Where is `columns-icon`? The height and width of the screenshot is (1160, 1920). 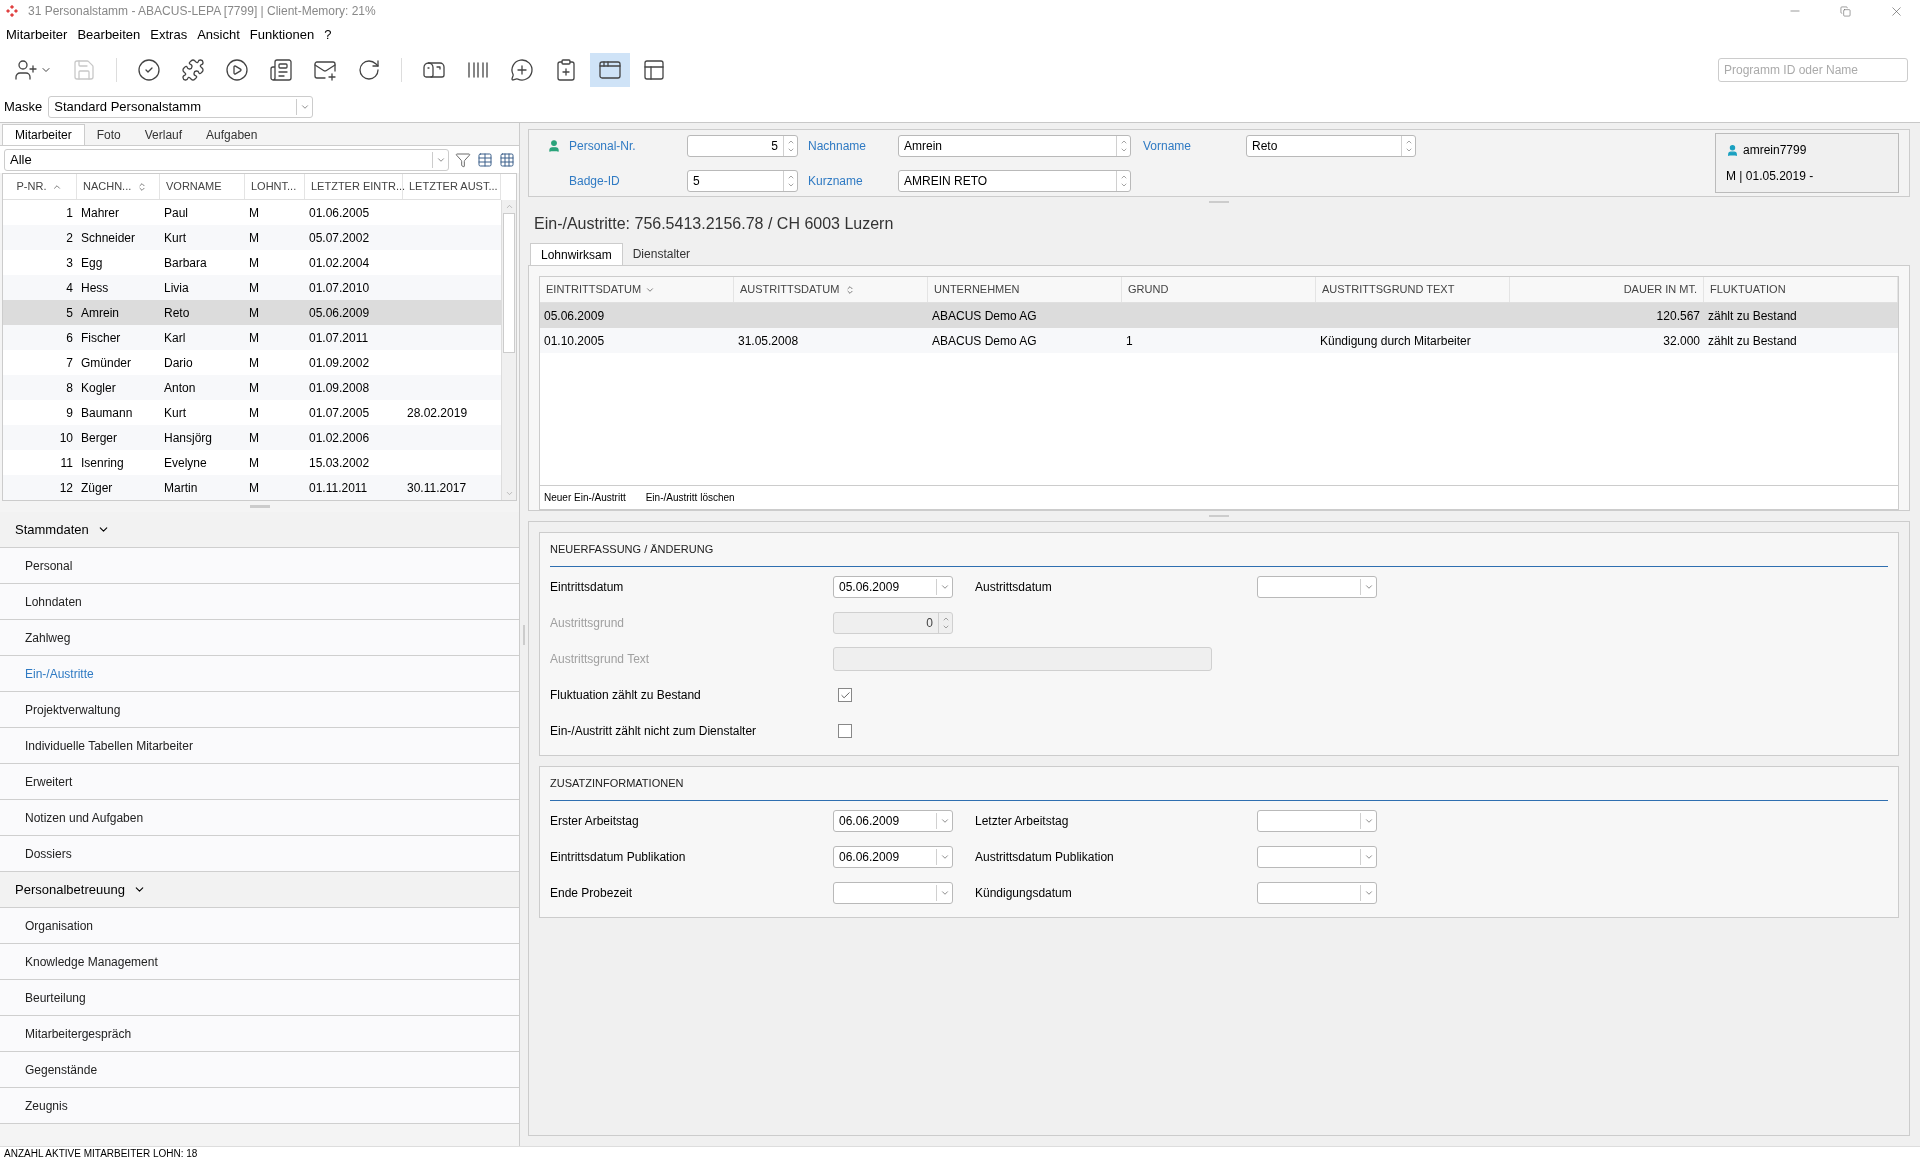
columns-icon is located at coordinates (485, 159).